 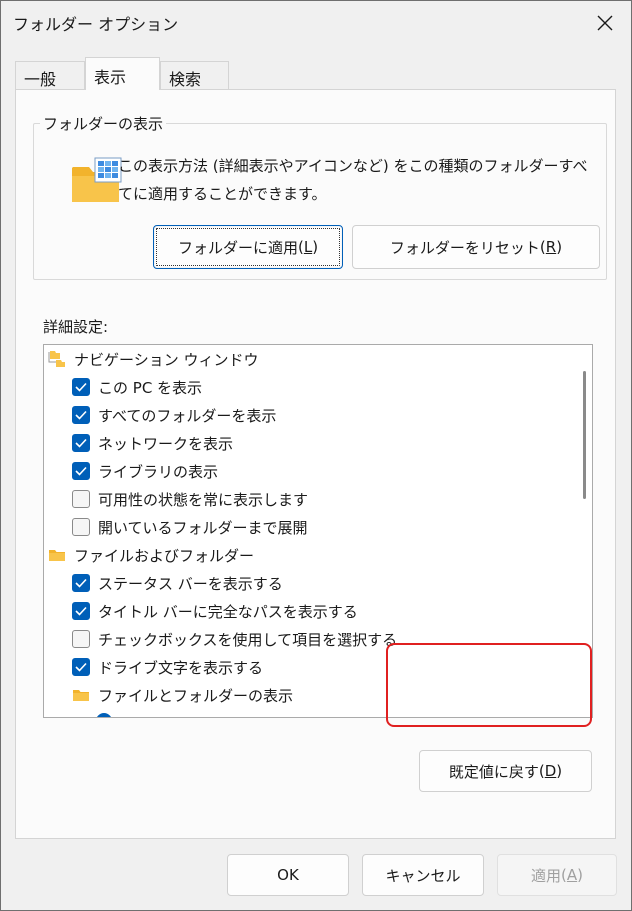 I want to click on list-item-label: ナビゲーション ウィンドウ, so click(x=166, y=359).